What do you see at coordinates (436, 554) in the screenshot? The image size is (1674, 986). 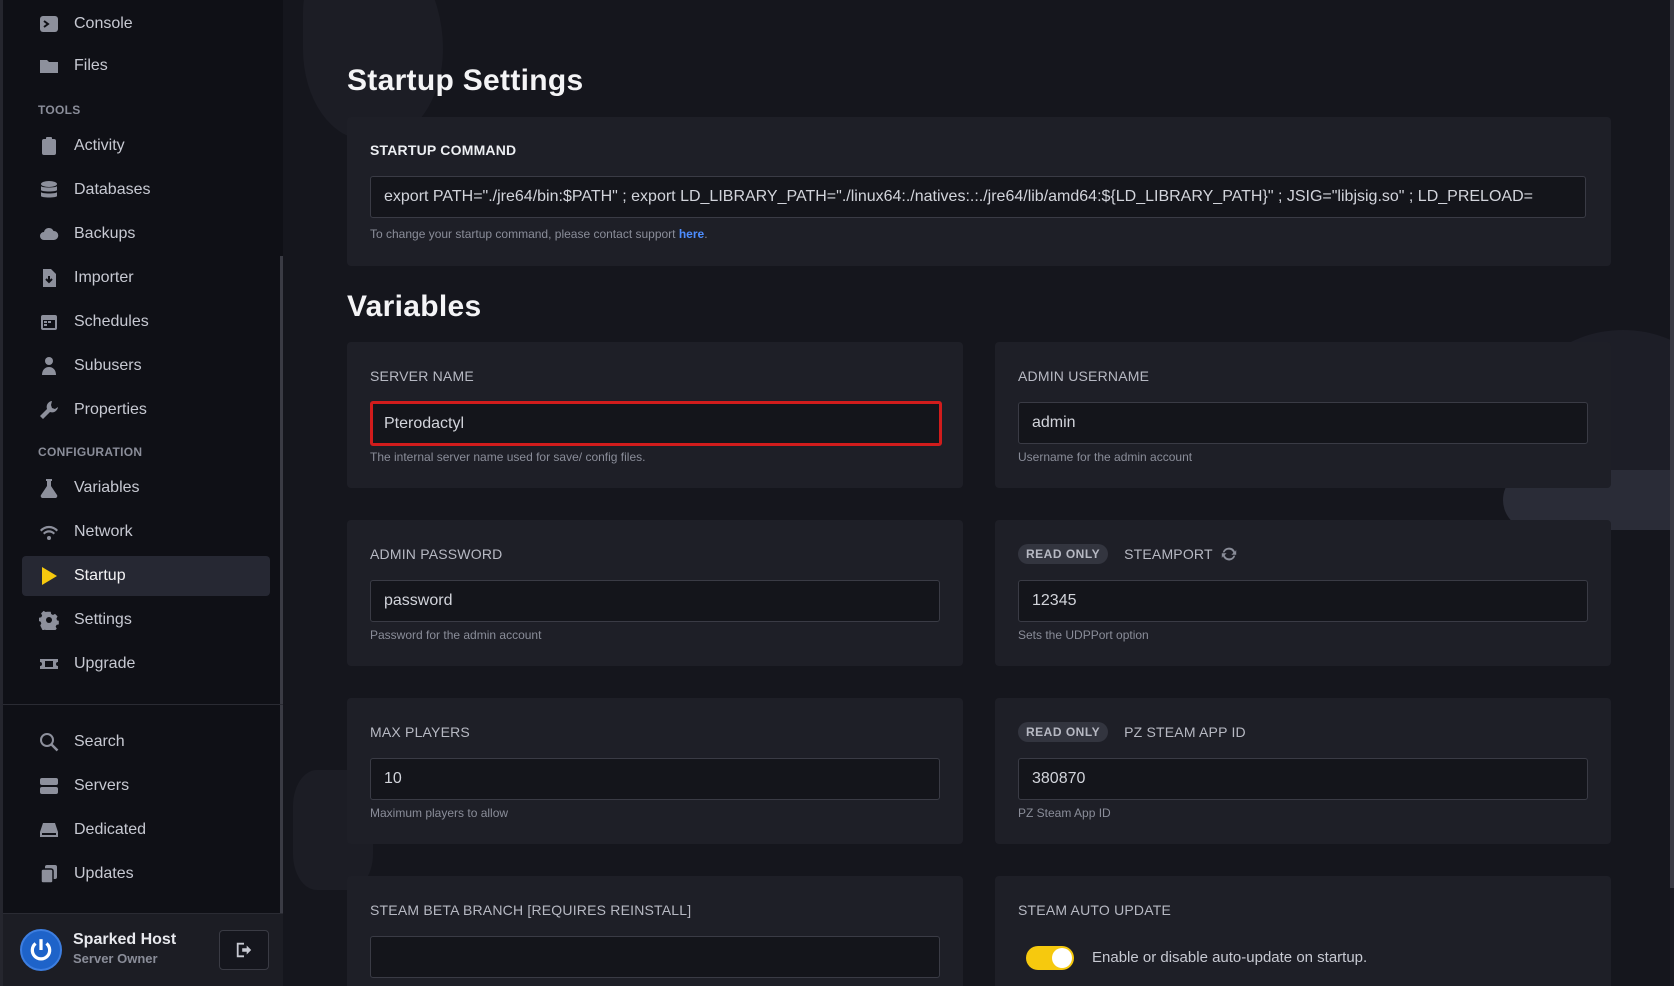 I see `admin-password-label: ADMIN PASSWORD` at bounding box center [436, 554].